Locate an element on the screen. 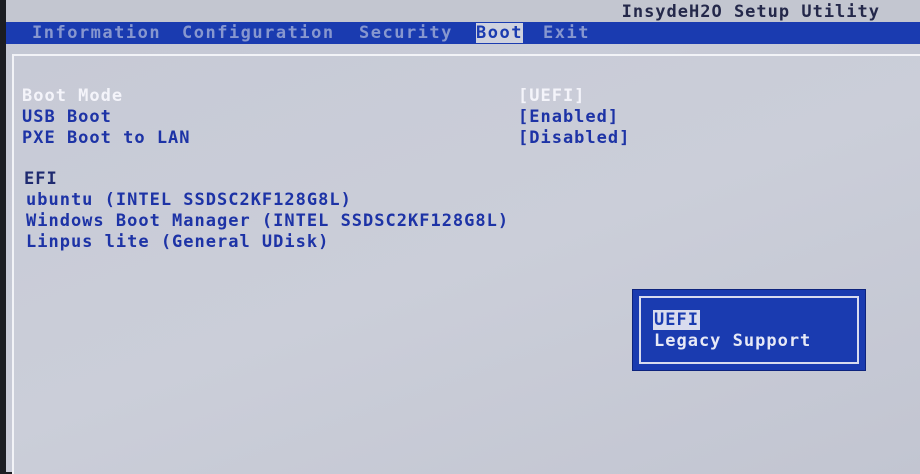 This screenshot has height=474, width=920. popup-option-uefi: UEFI is located at coordinates (676, 320).